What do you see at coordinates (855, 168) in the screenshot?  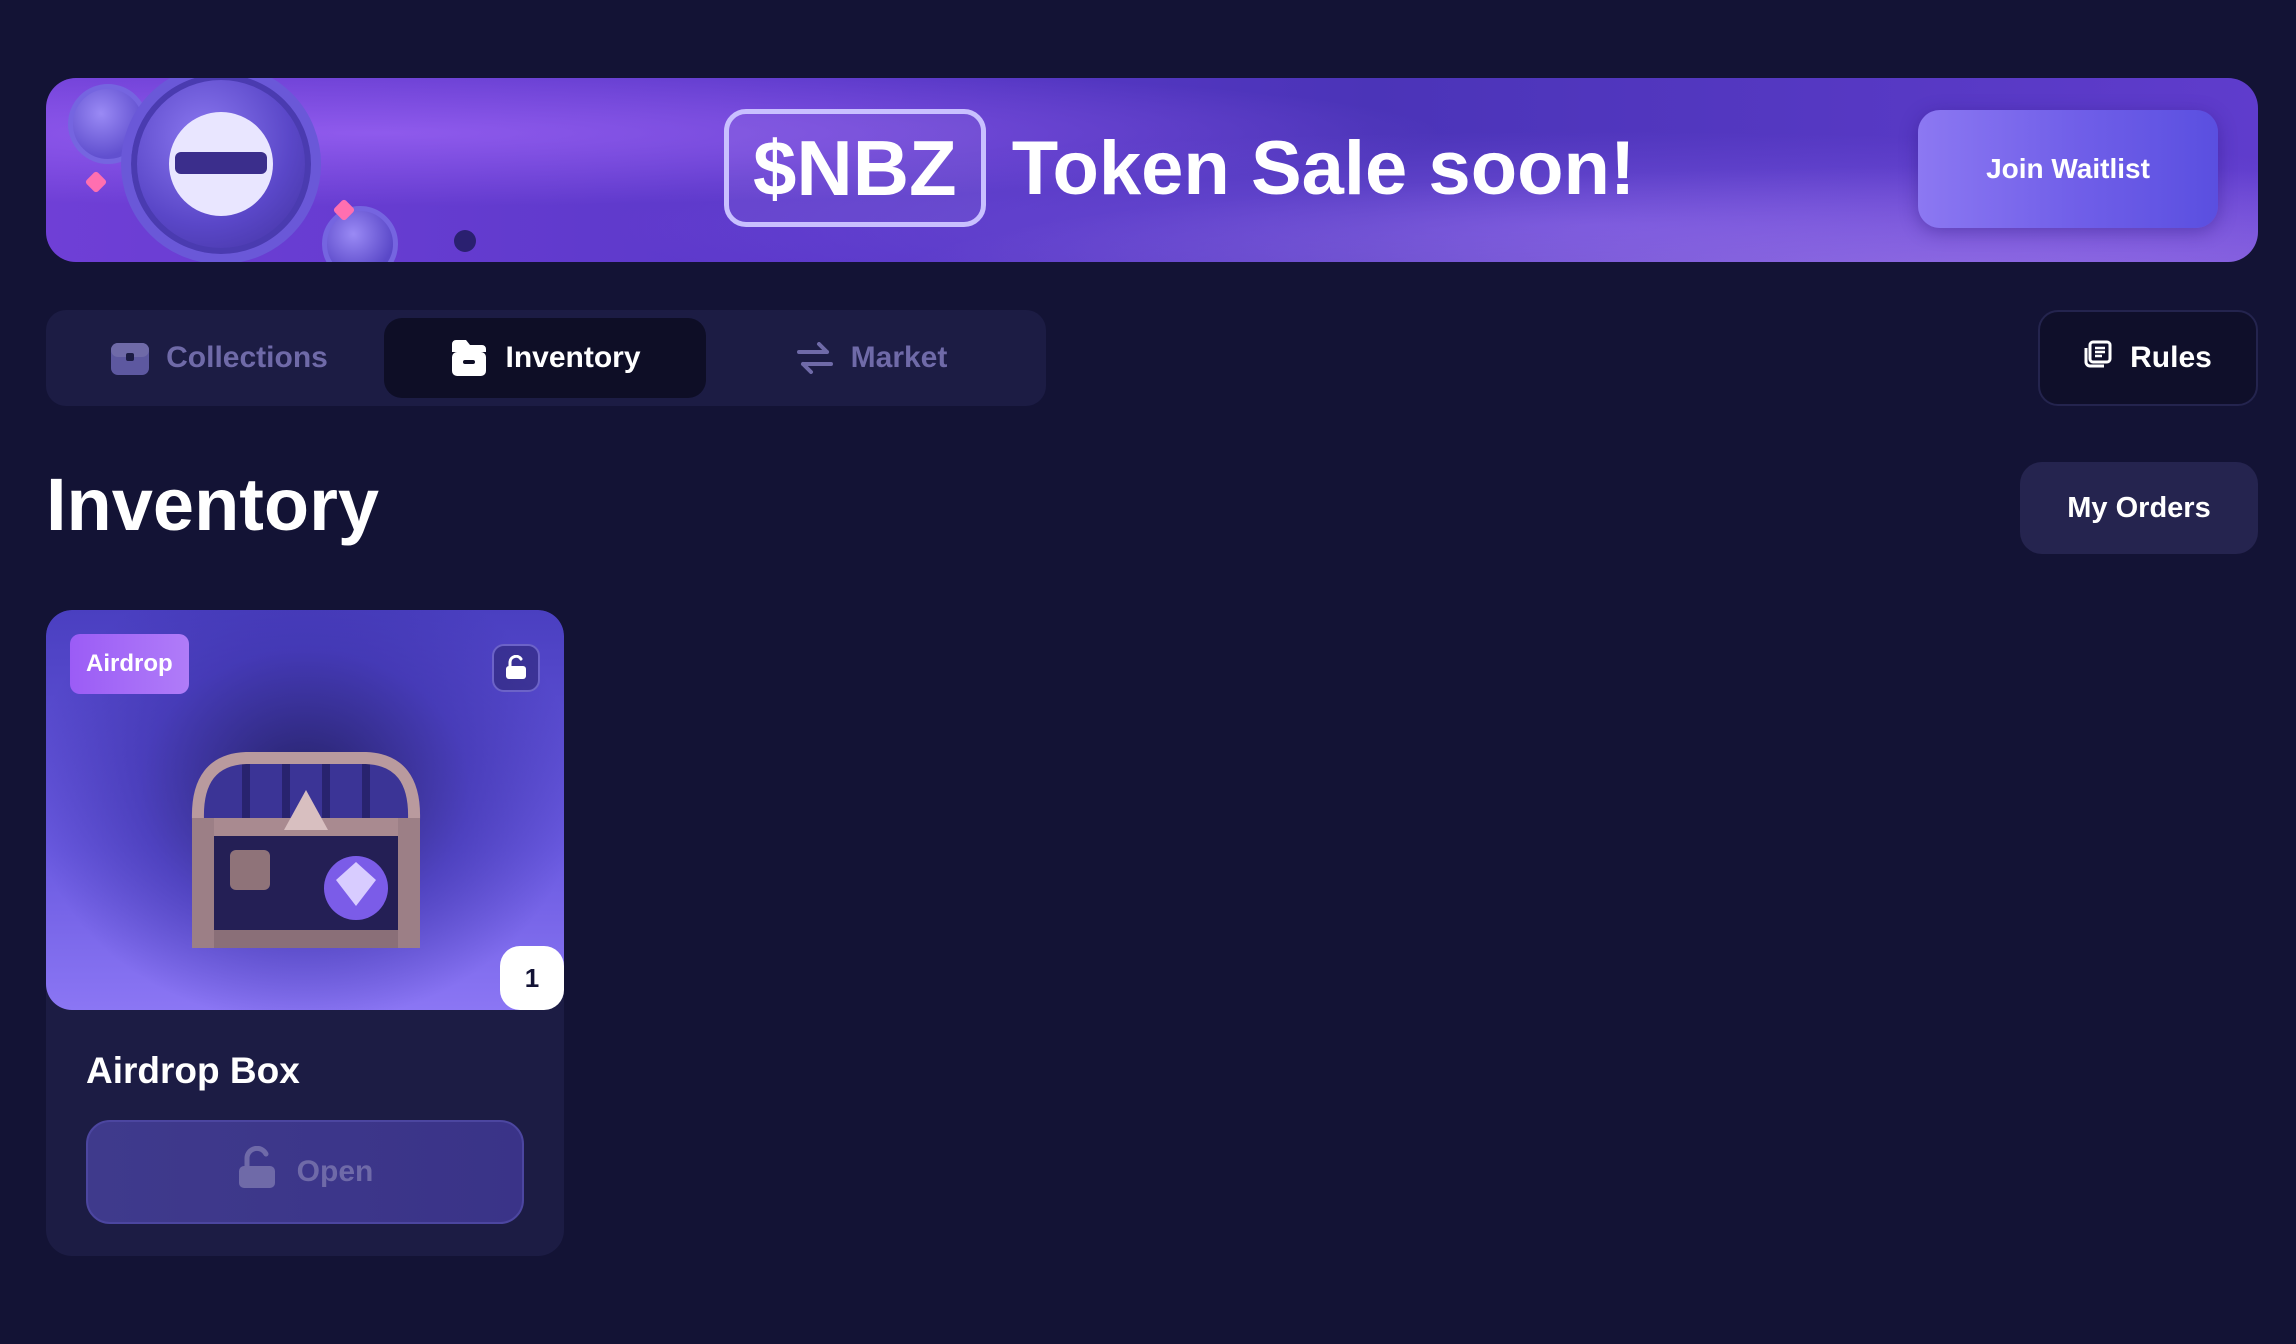 I see `token-ticker: $NBZ` at bounding box center [855, 168].